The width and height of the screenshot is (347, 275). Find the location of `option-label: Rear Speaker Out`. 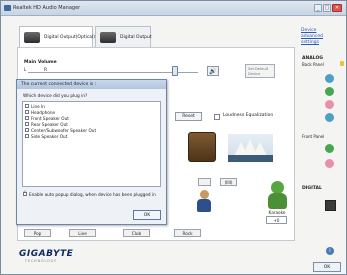

option-label: Rear Speaker Out is located at coordinates (49, 124).